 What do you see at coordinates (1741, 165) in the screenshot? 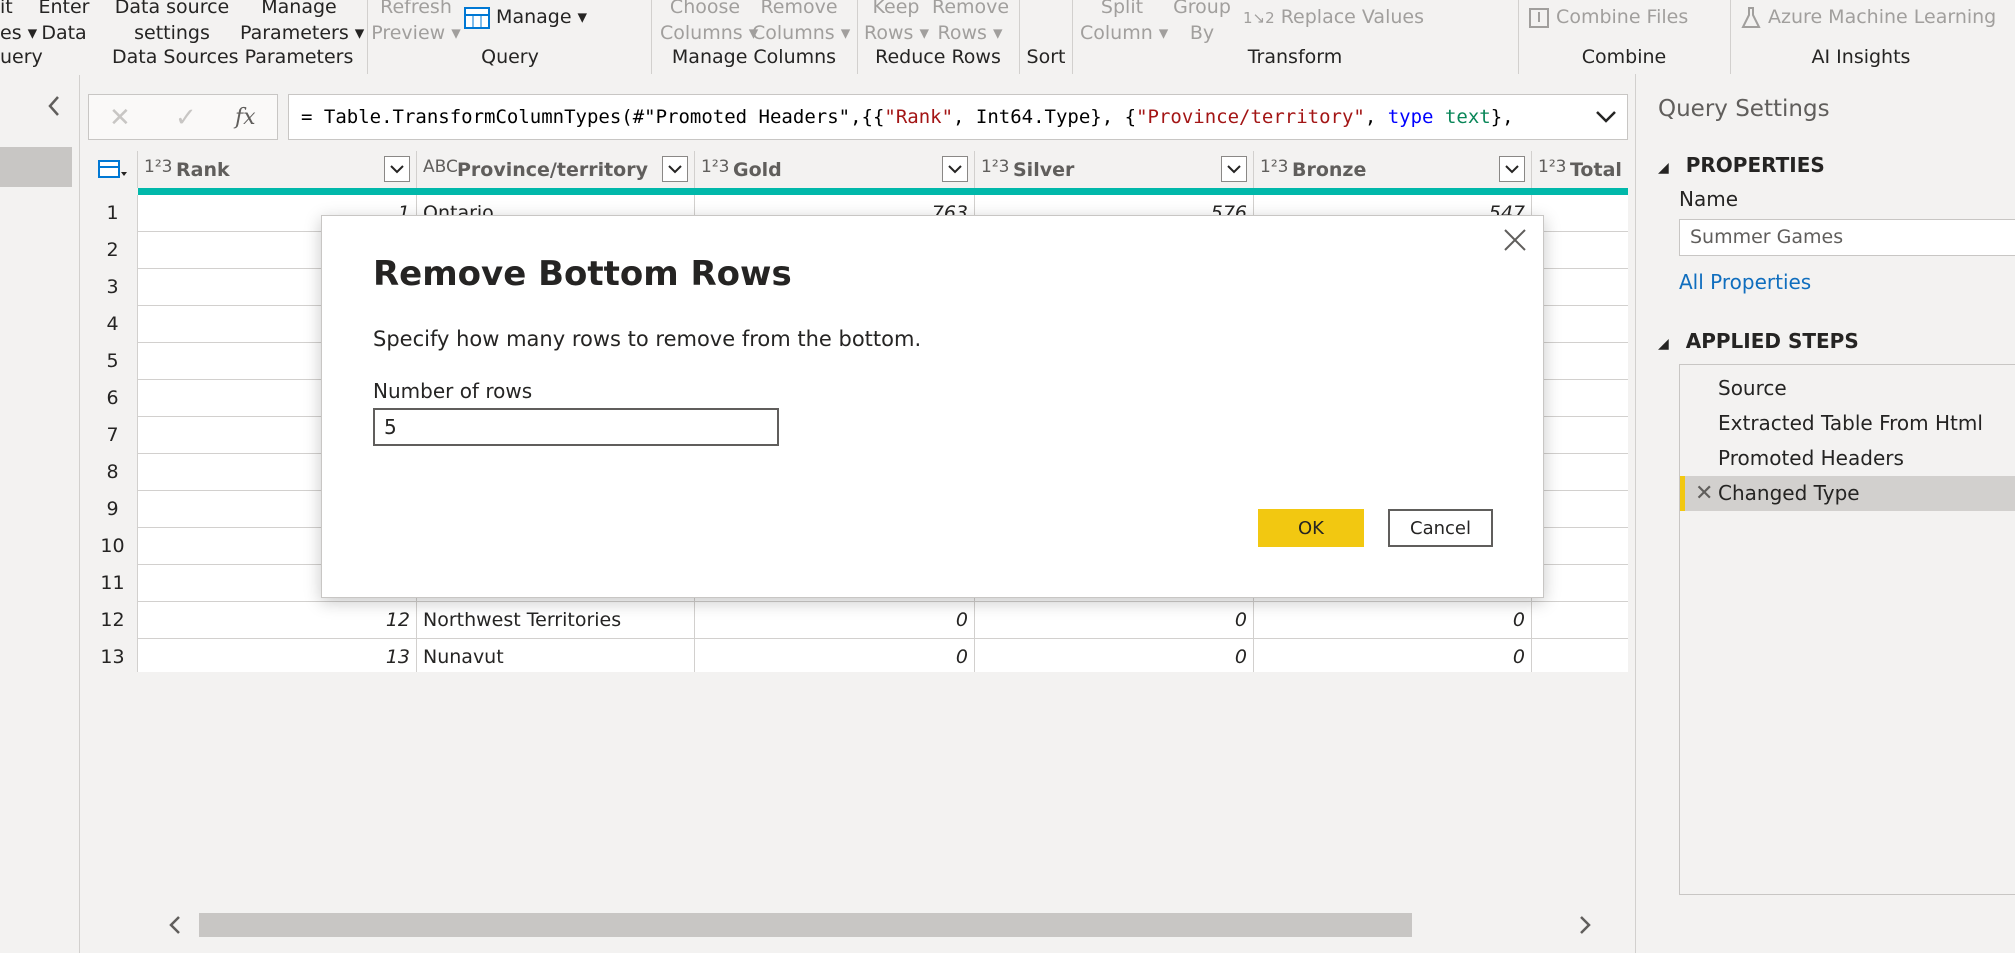
I see `properties-section: ◢ PROPERTIES` at bounding box center [1741, 165].